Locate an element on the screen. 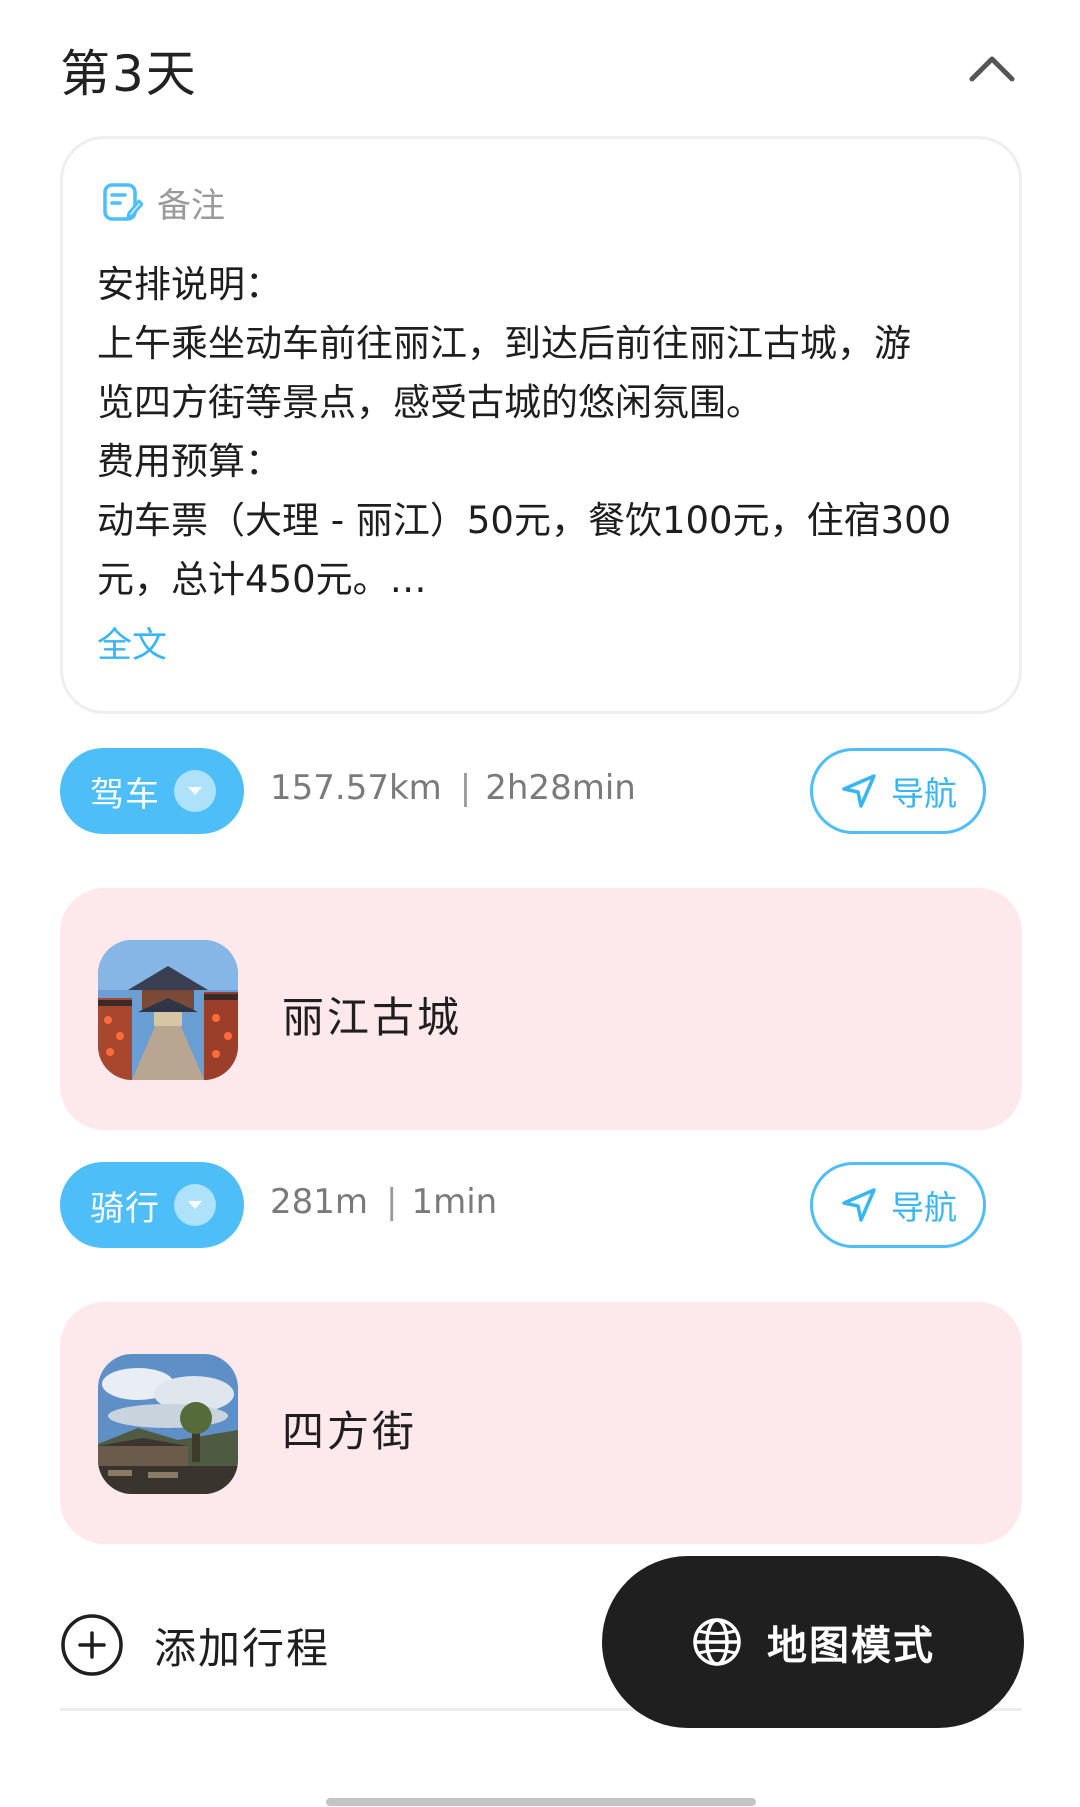 The image size is (1080, 1807). transport-mode-selector: 骑行 is located at coordinates (152, 1205).